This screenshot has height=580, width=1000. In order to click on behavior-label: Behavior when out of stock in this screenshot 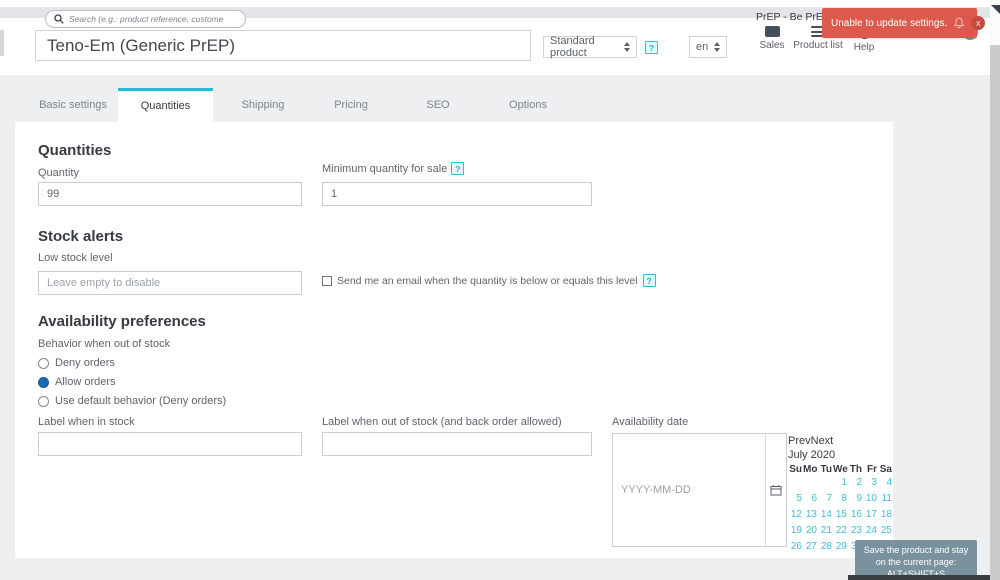, I will do `click(104, 344)`.